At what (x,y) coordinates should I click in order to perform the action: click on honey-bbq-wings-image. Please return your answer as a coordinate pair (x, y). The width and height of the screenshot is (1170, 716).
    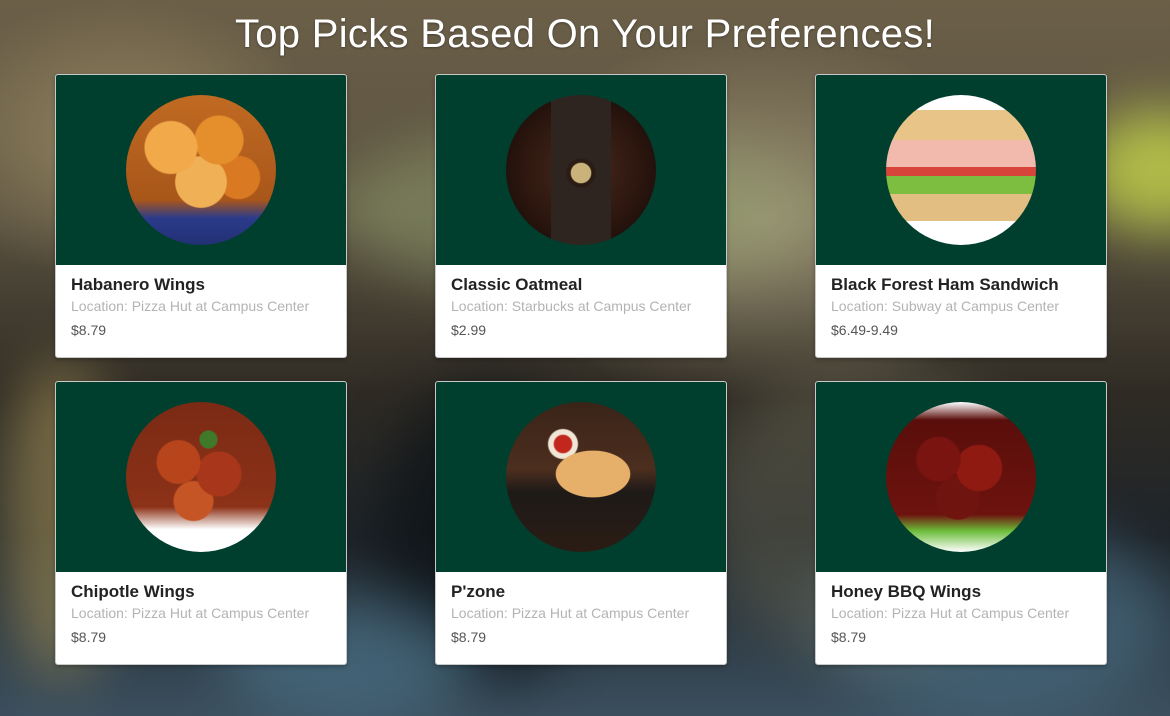
    Looking at the image, I should click on (961, 477).